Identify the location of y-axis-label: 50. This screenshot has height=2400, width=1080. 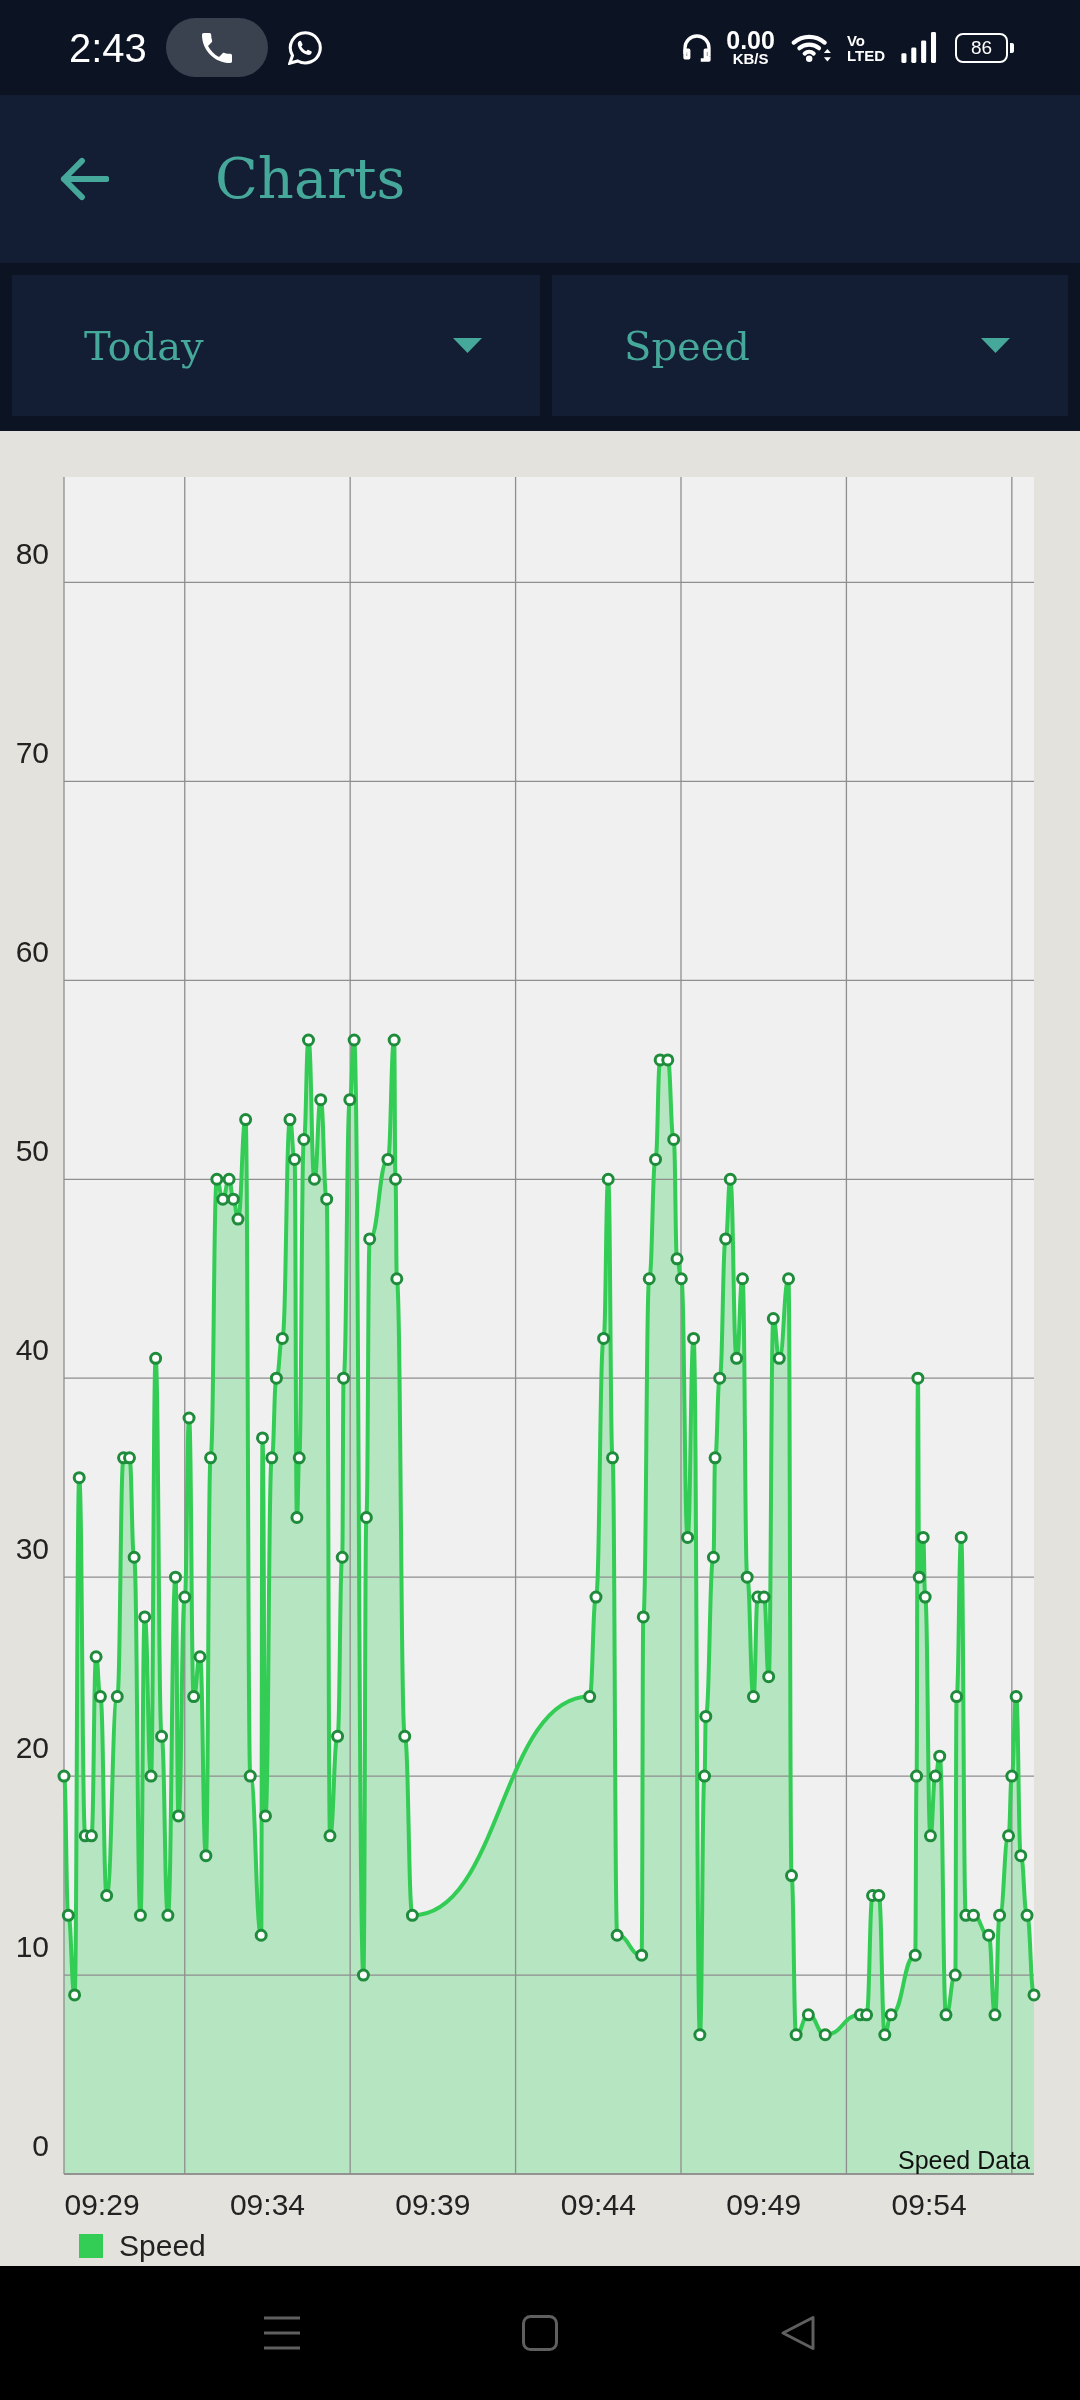
(32, 1151).